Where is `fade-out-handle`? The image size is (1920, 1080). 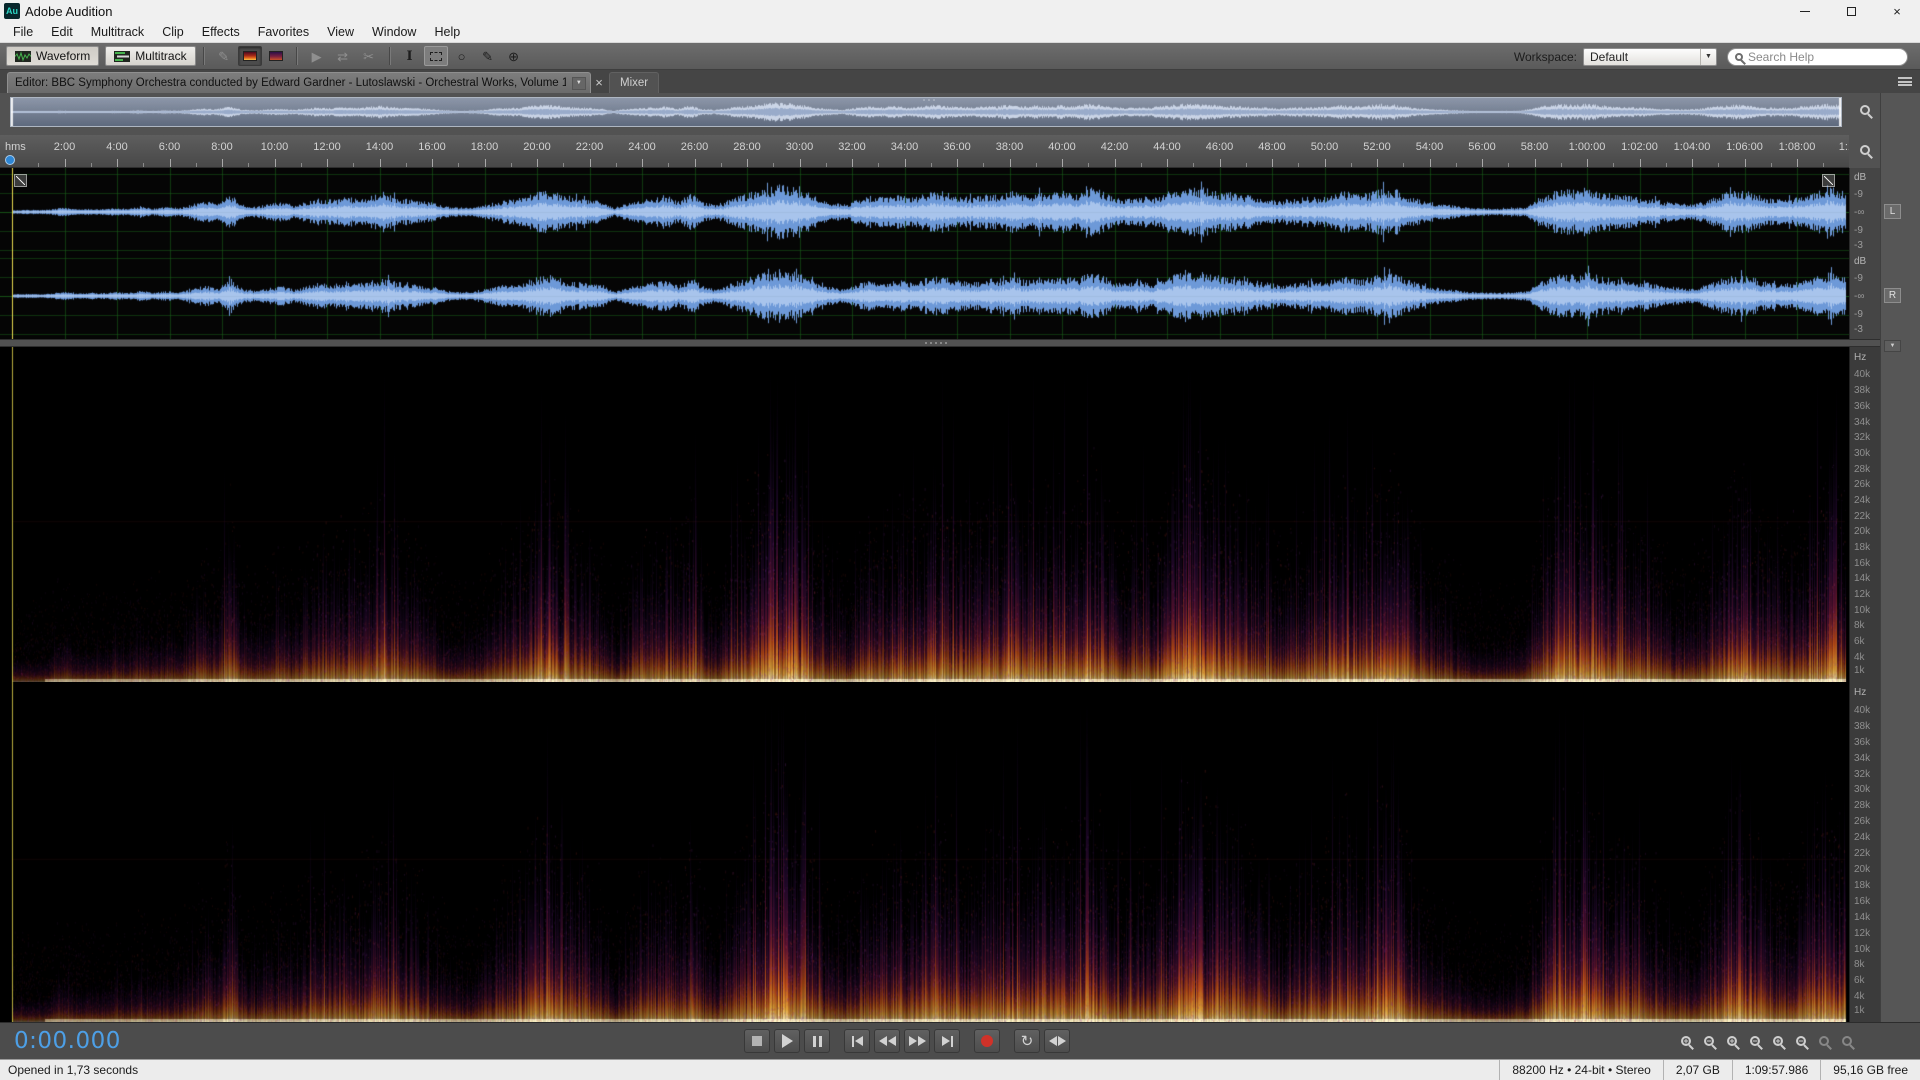 fade-out-handle is located at coordinates (1828, 180).